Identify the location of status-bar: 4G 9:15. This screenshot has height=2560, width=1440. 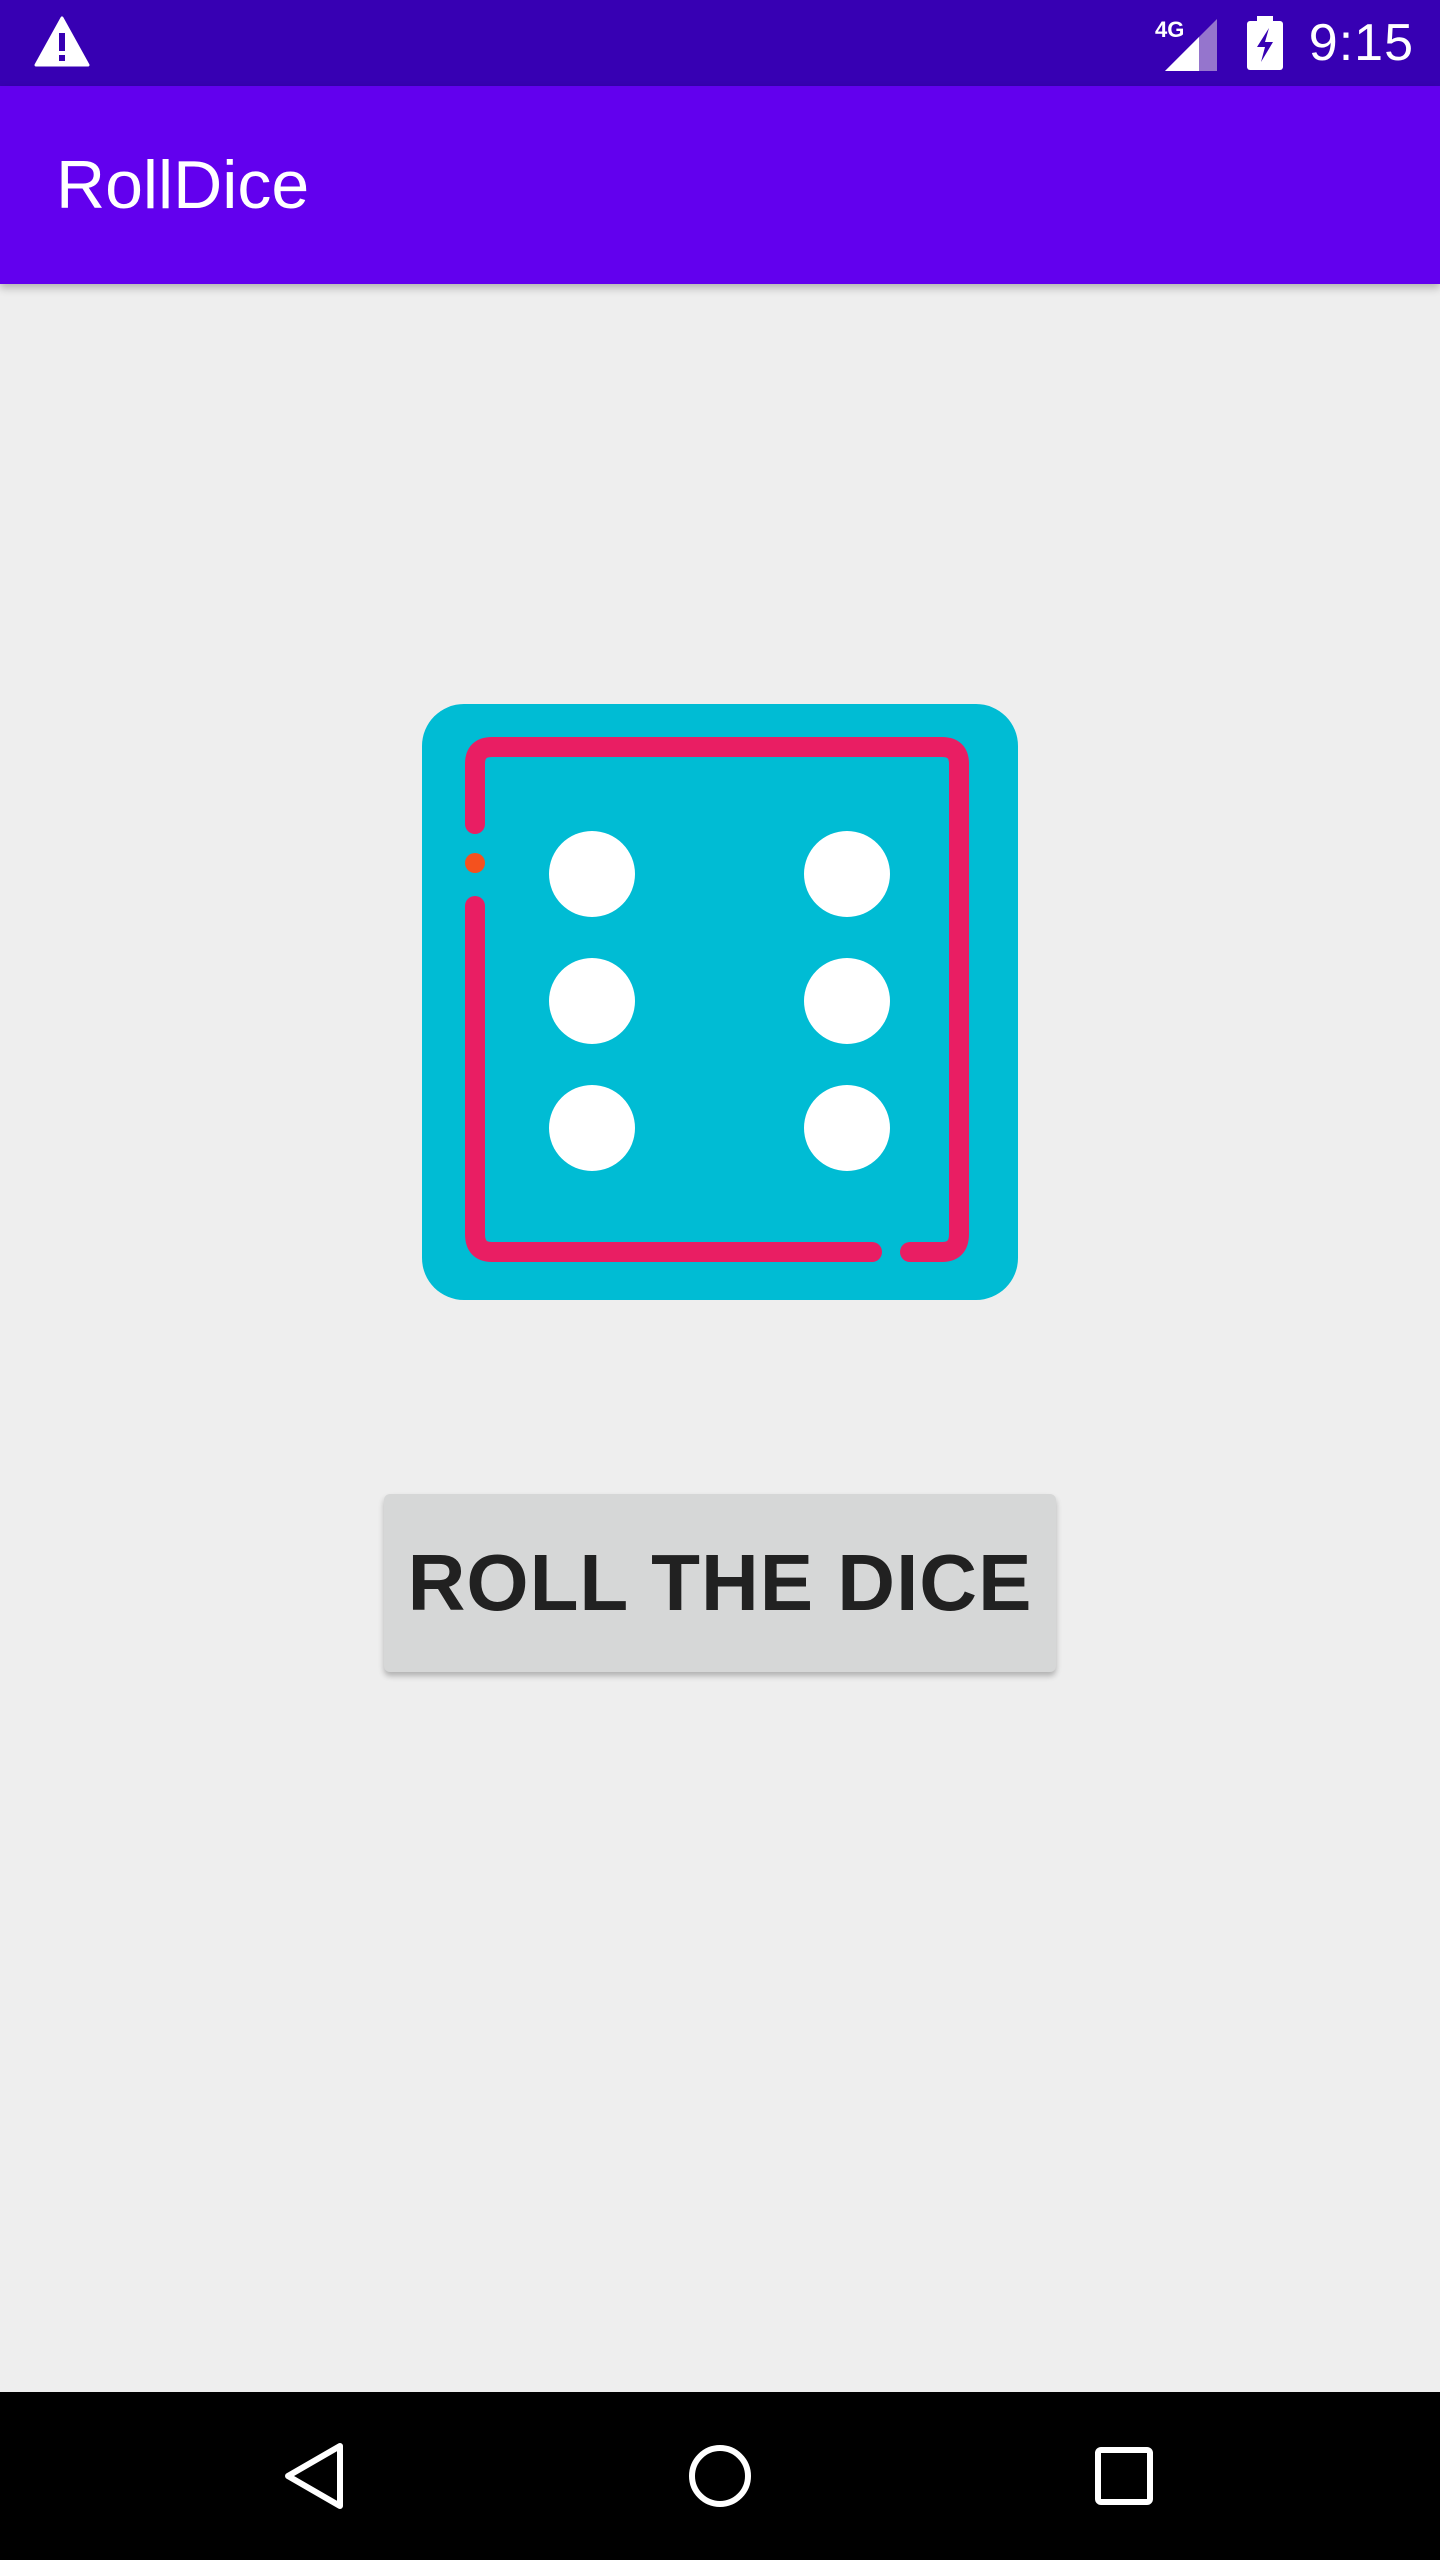
(720, 43).